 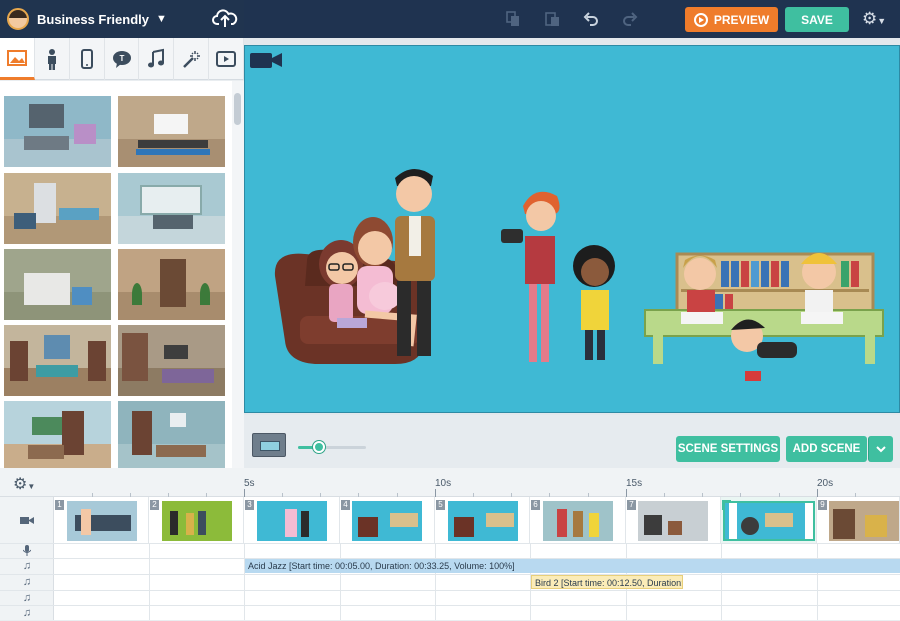 I want to click on music-note-icon, so click(x=156, y=58).